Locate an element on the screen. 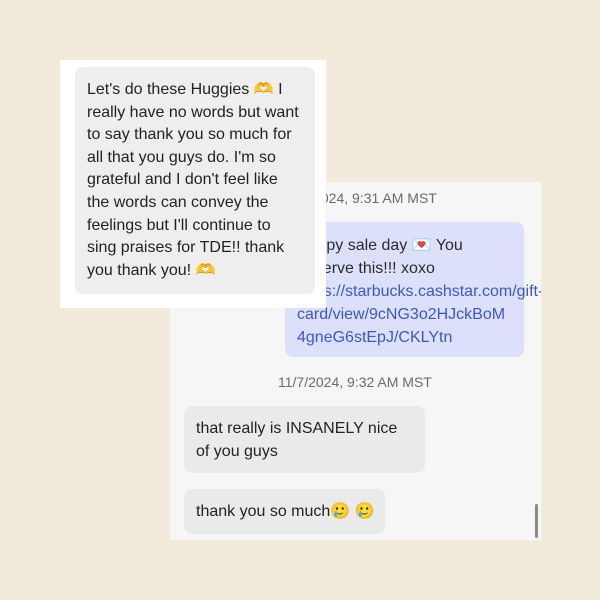 This screenshot has width=600, height=600. testimonial-line: really have no words but want is located at coordinates (193, 112).